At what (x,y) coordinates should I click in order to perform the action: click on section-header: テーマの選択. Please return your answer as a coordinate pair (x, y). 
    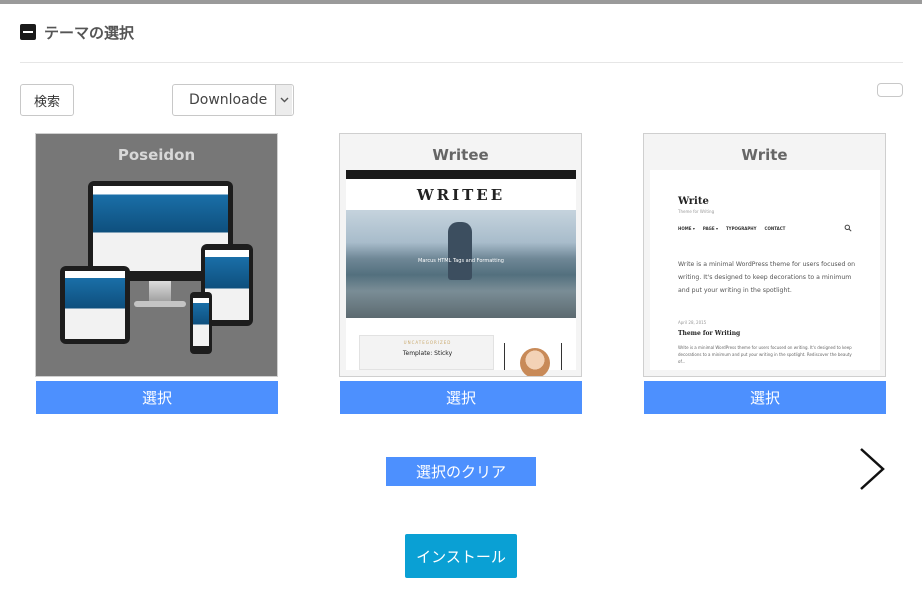
    Looking at the image, I should click on (77, 32).